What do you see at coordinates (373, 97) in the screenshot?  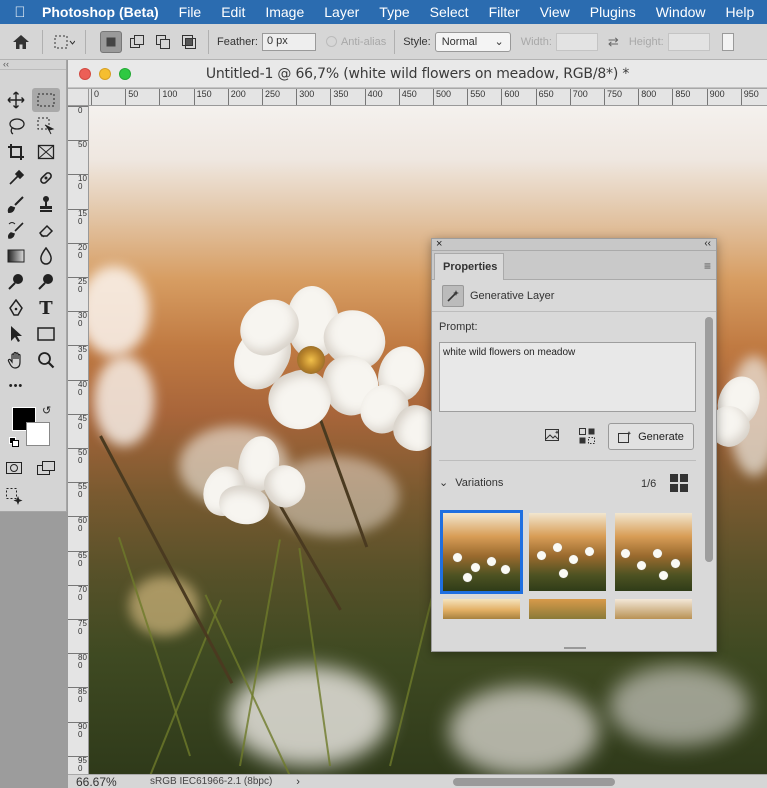 I see `ruler-tick-label: 400` at bounding box center [373, 97].